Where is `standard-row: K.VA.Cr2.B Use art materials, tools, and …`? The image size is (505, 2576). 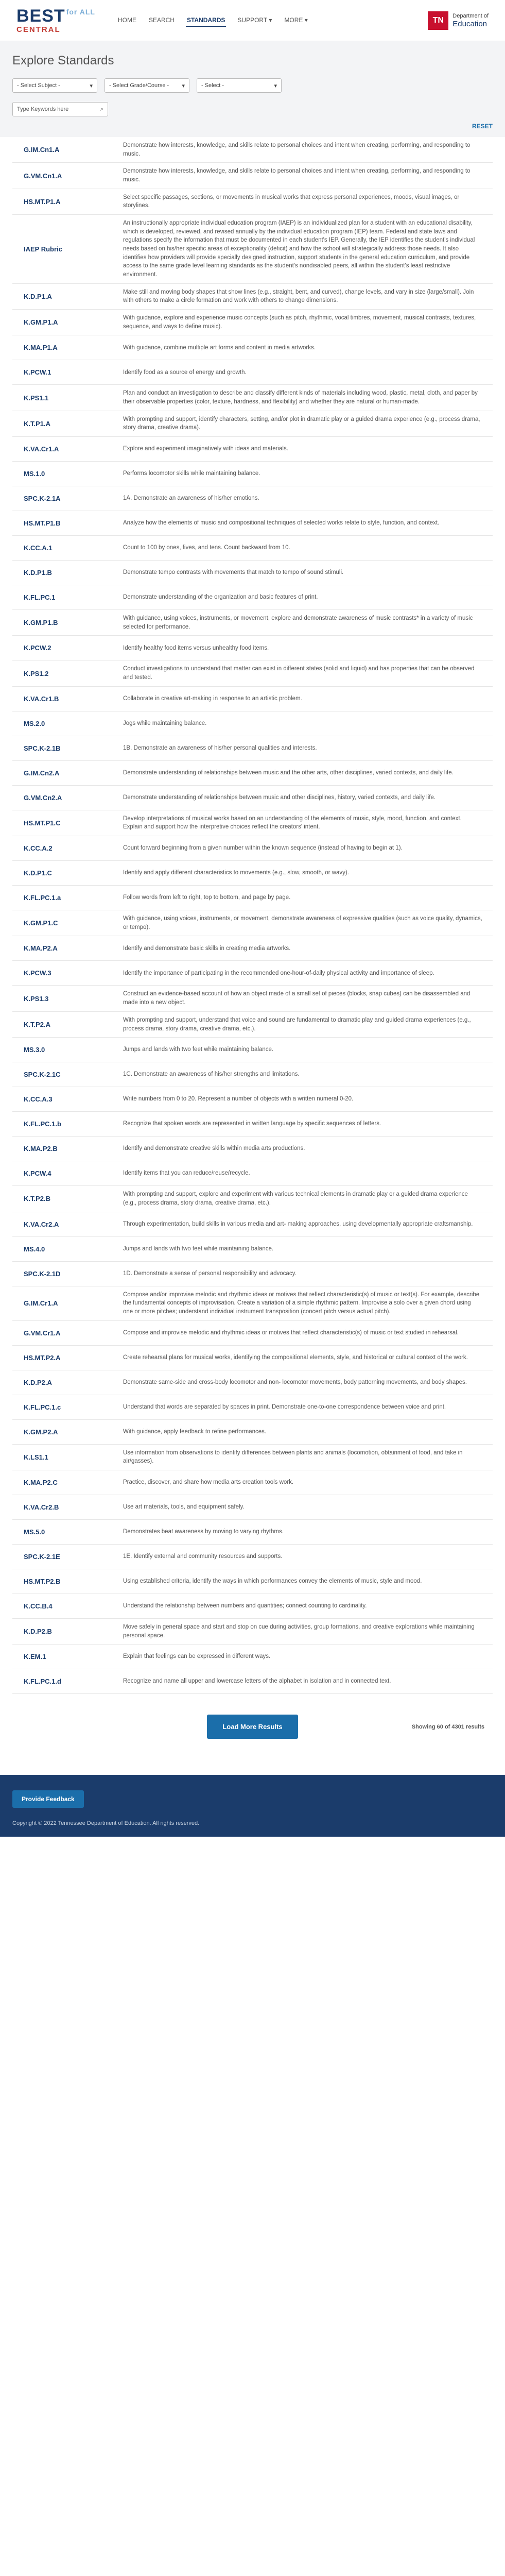 standard-row: K.VA.Cr2.B Use art materials, tools, and … is located at coordinates (252, 1508).